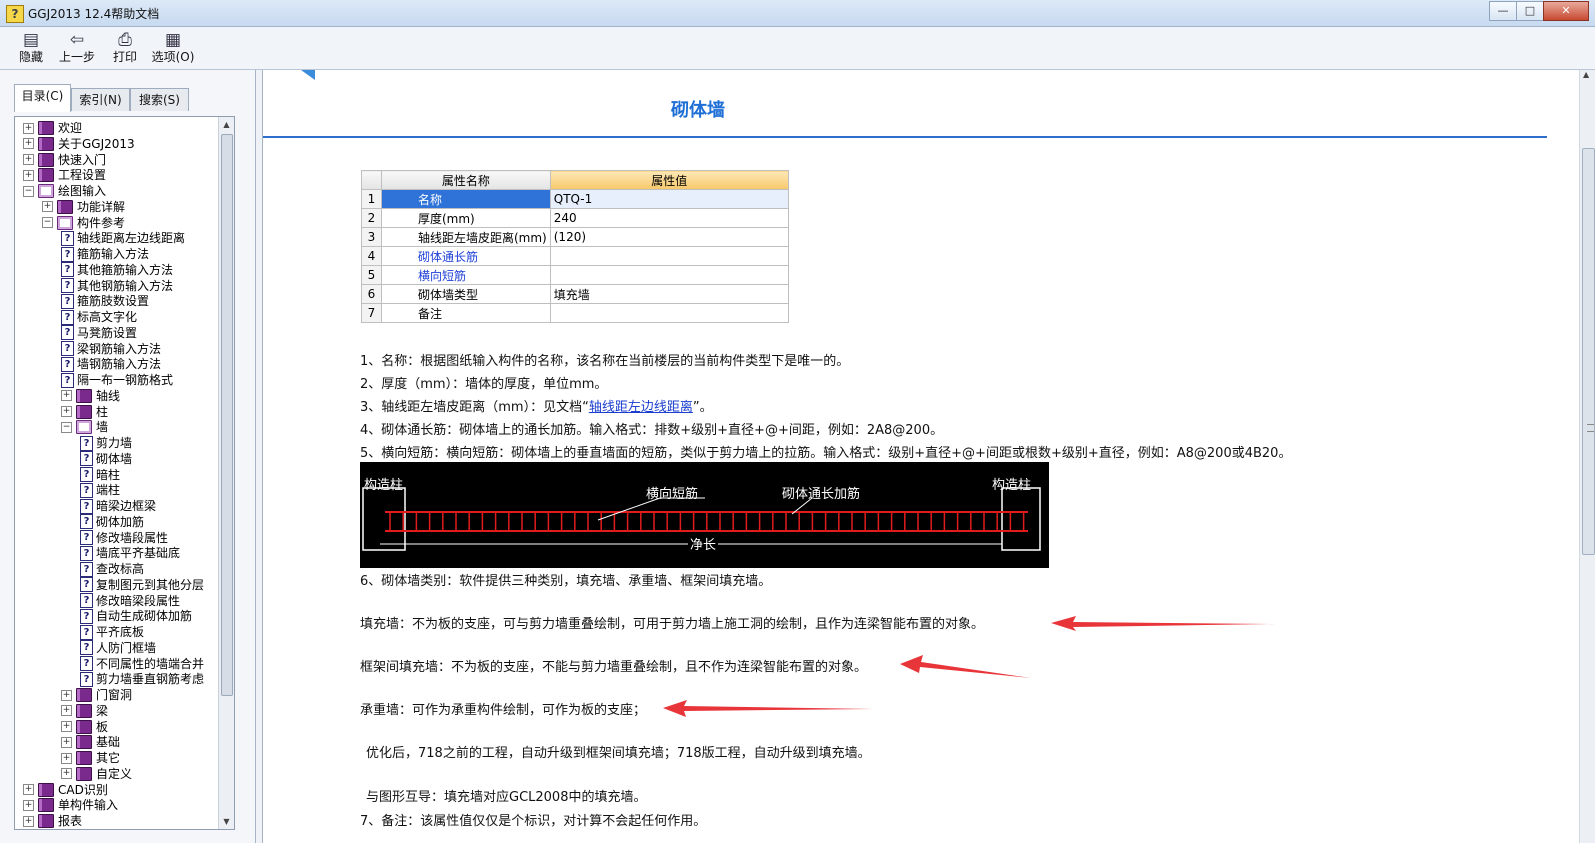 The height and width of the screenshot is (843, 1595). I want to click on content-scrollbar: ▲, so click(1587, 456).